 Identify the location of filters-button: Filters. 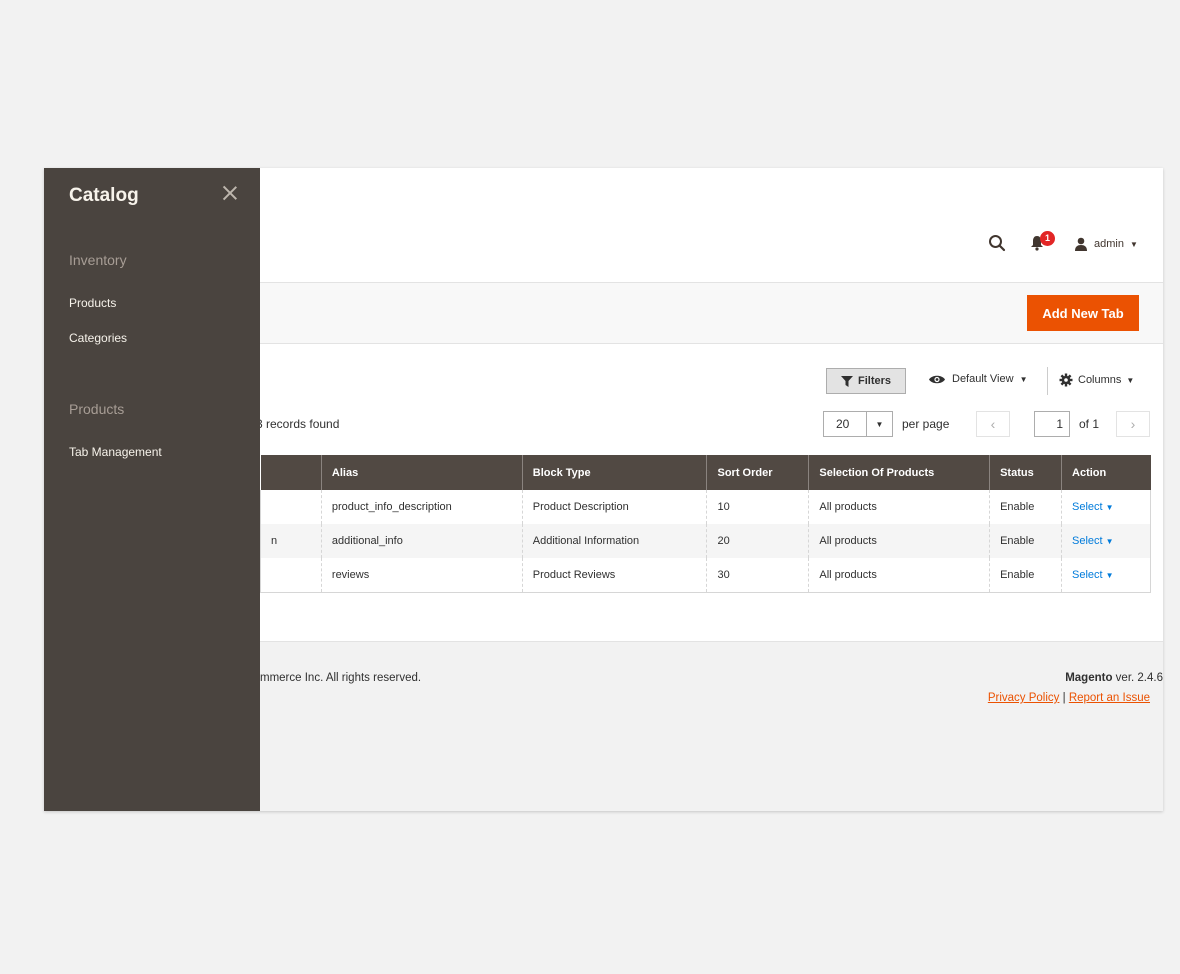
(866, 381).